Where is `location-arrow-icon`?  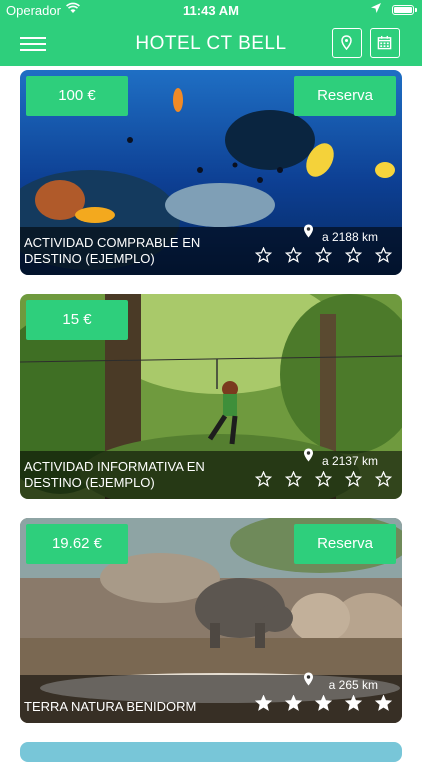 location-arrow-icon is located at coordinates (376, 9).